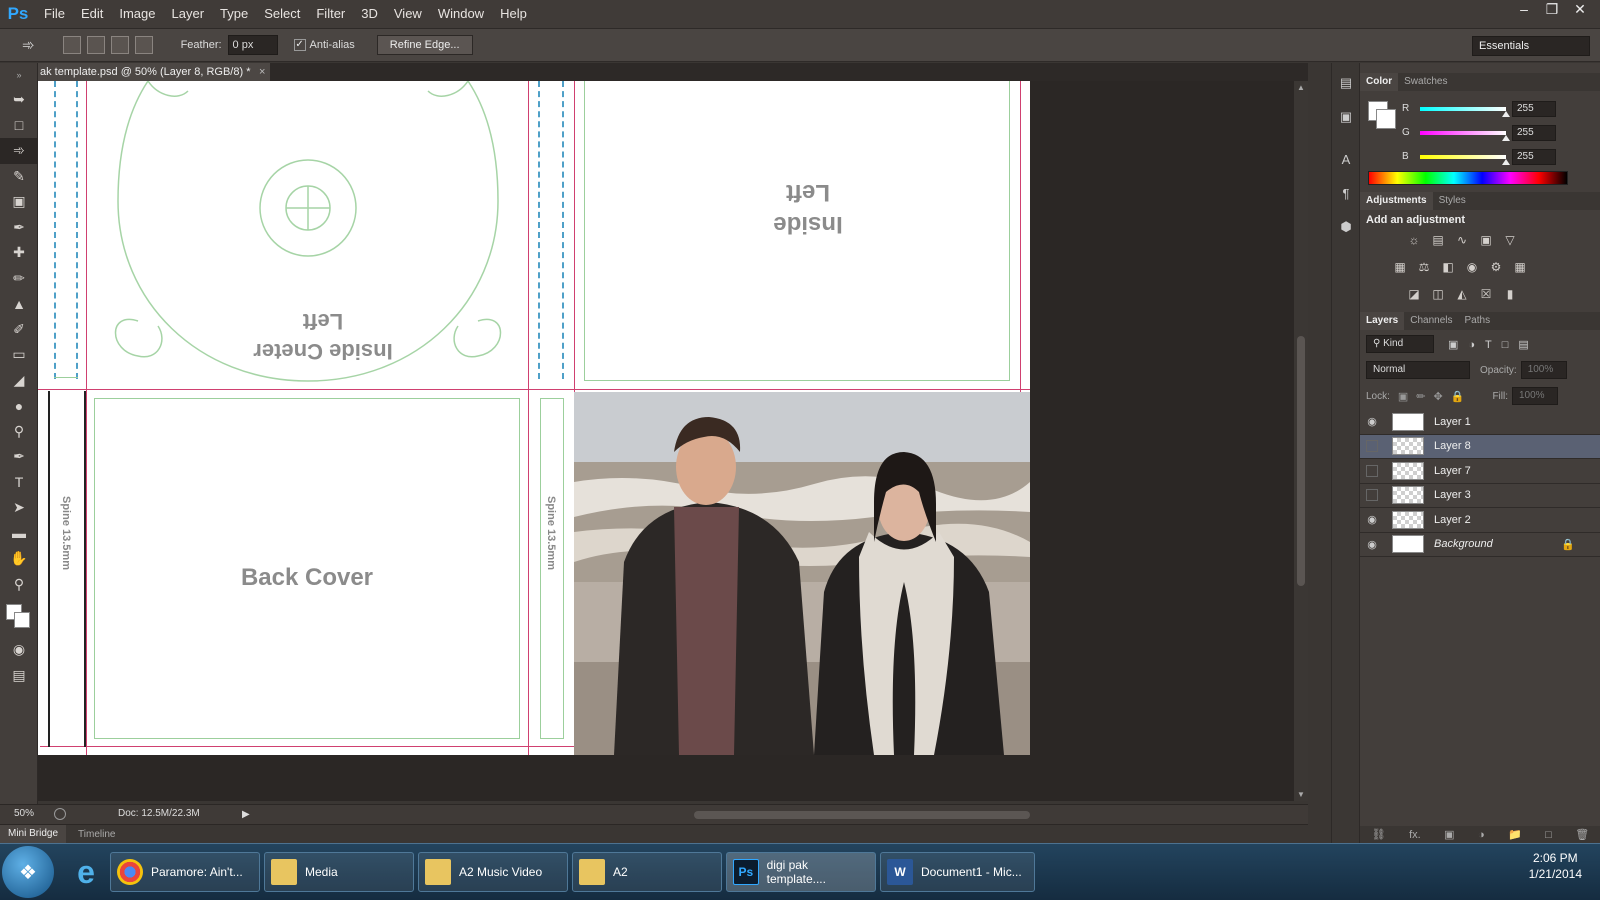 The image size is (1600, 900). Describe the element at coordinates (339, 872) in the screenshot. I see `taskbar-item-media: Media` at that location.